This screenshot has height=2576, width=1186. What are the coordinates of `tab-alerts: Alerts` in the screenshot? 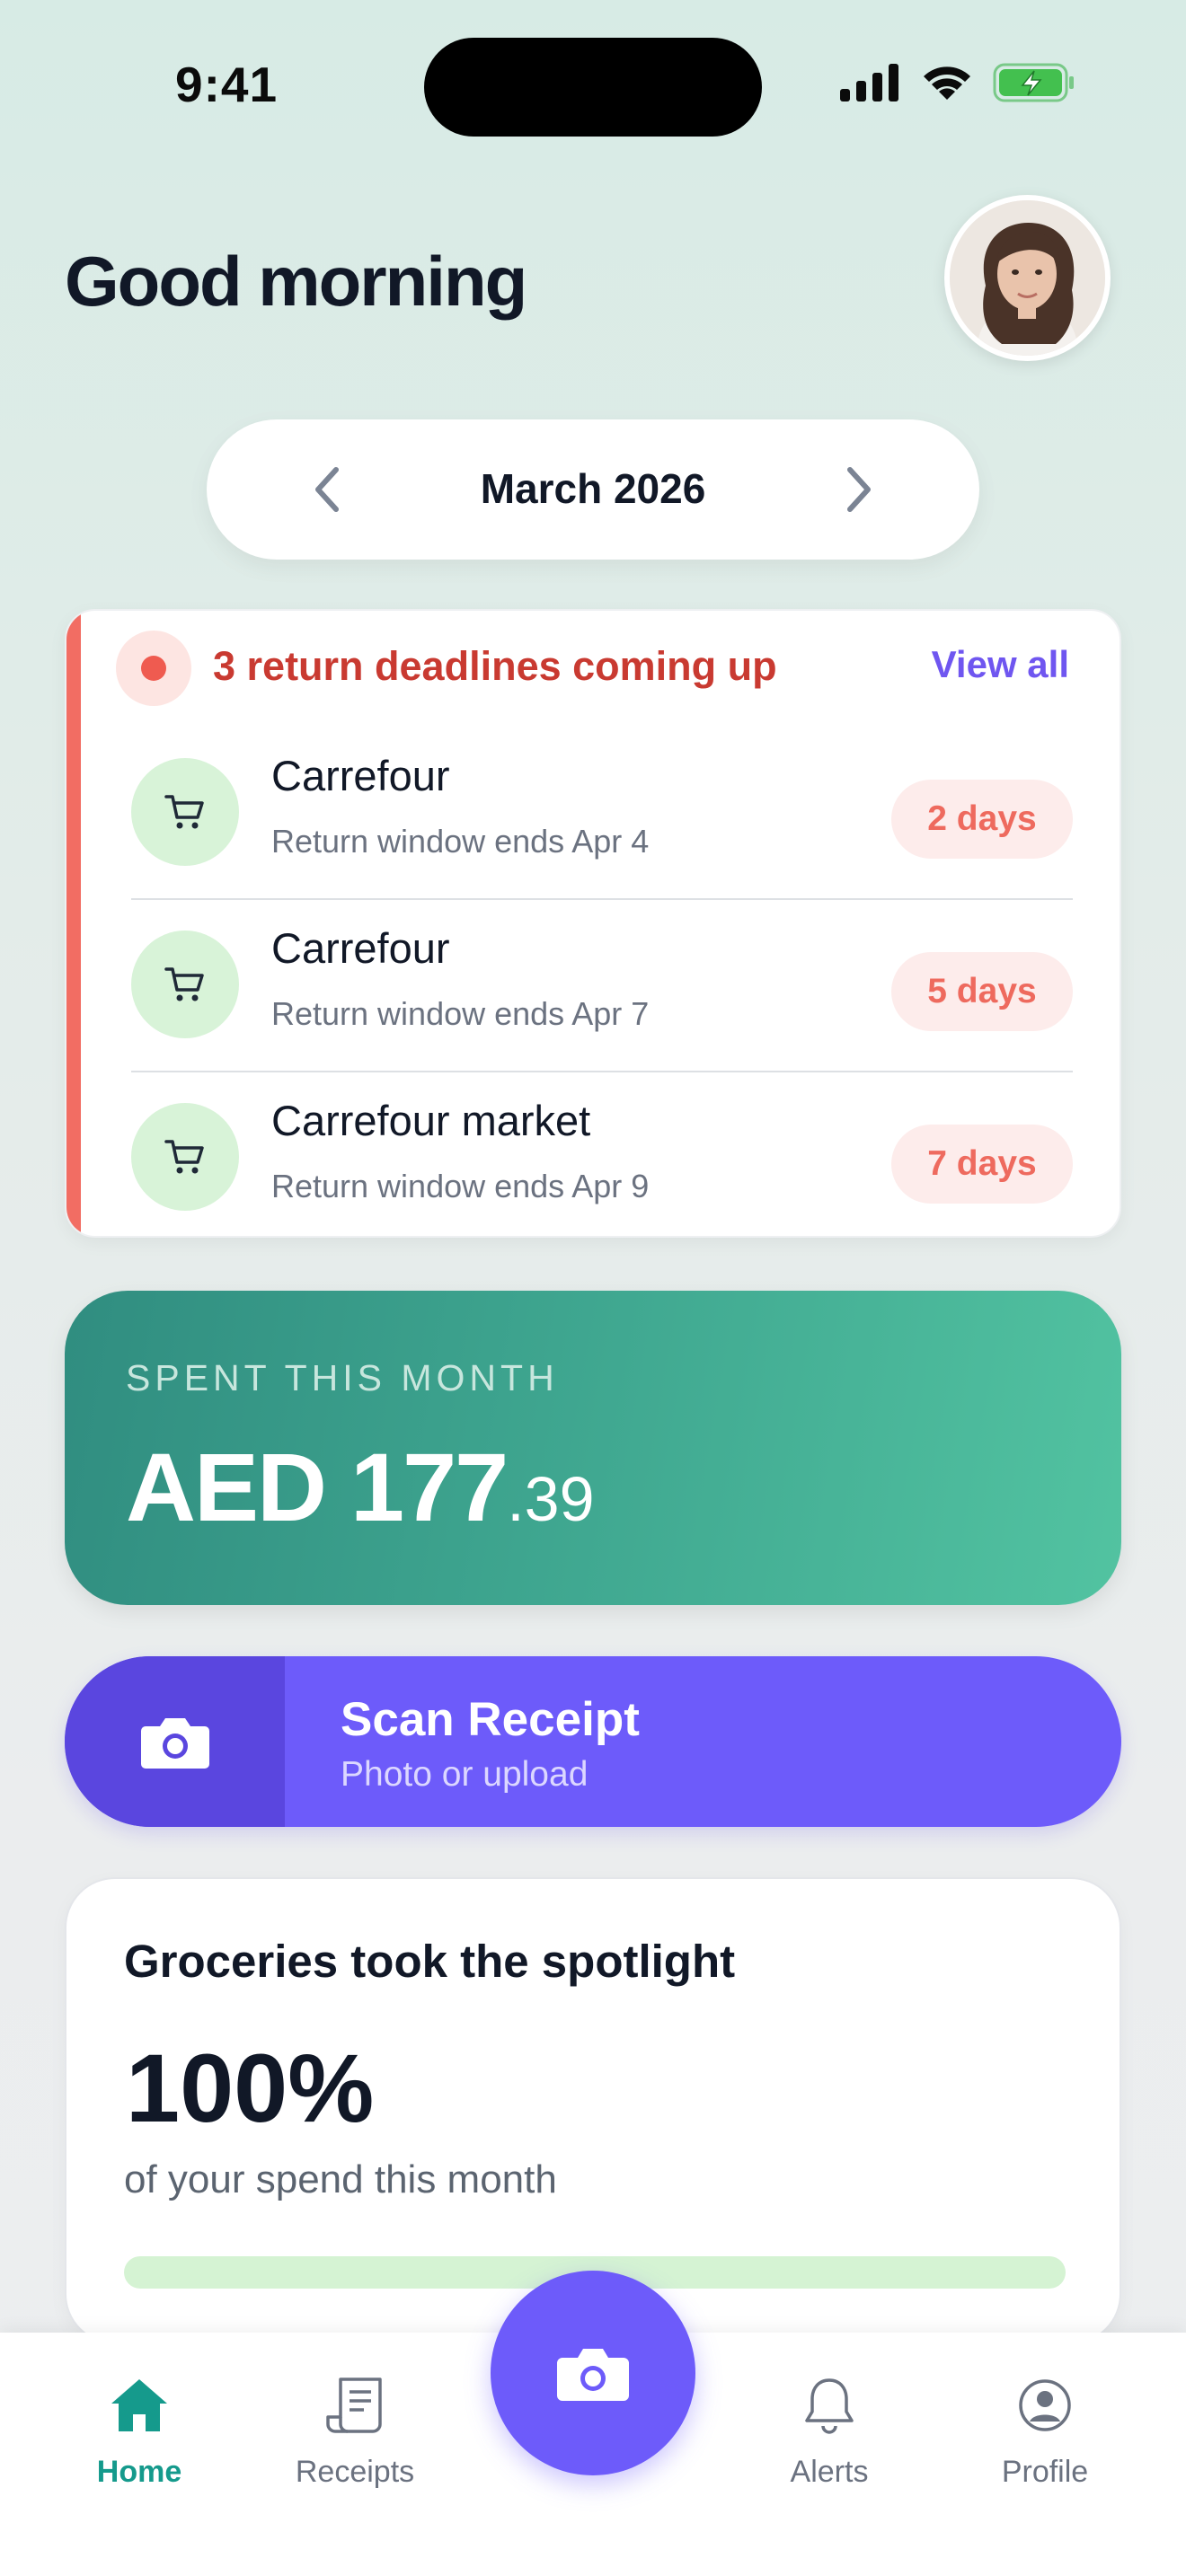 It's located at (829, 2429).